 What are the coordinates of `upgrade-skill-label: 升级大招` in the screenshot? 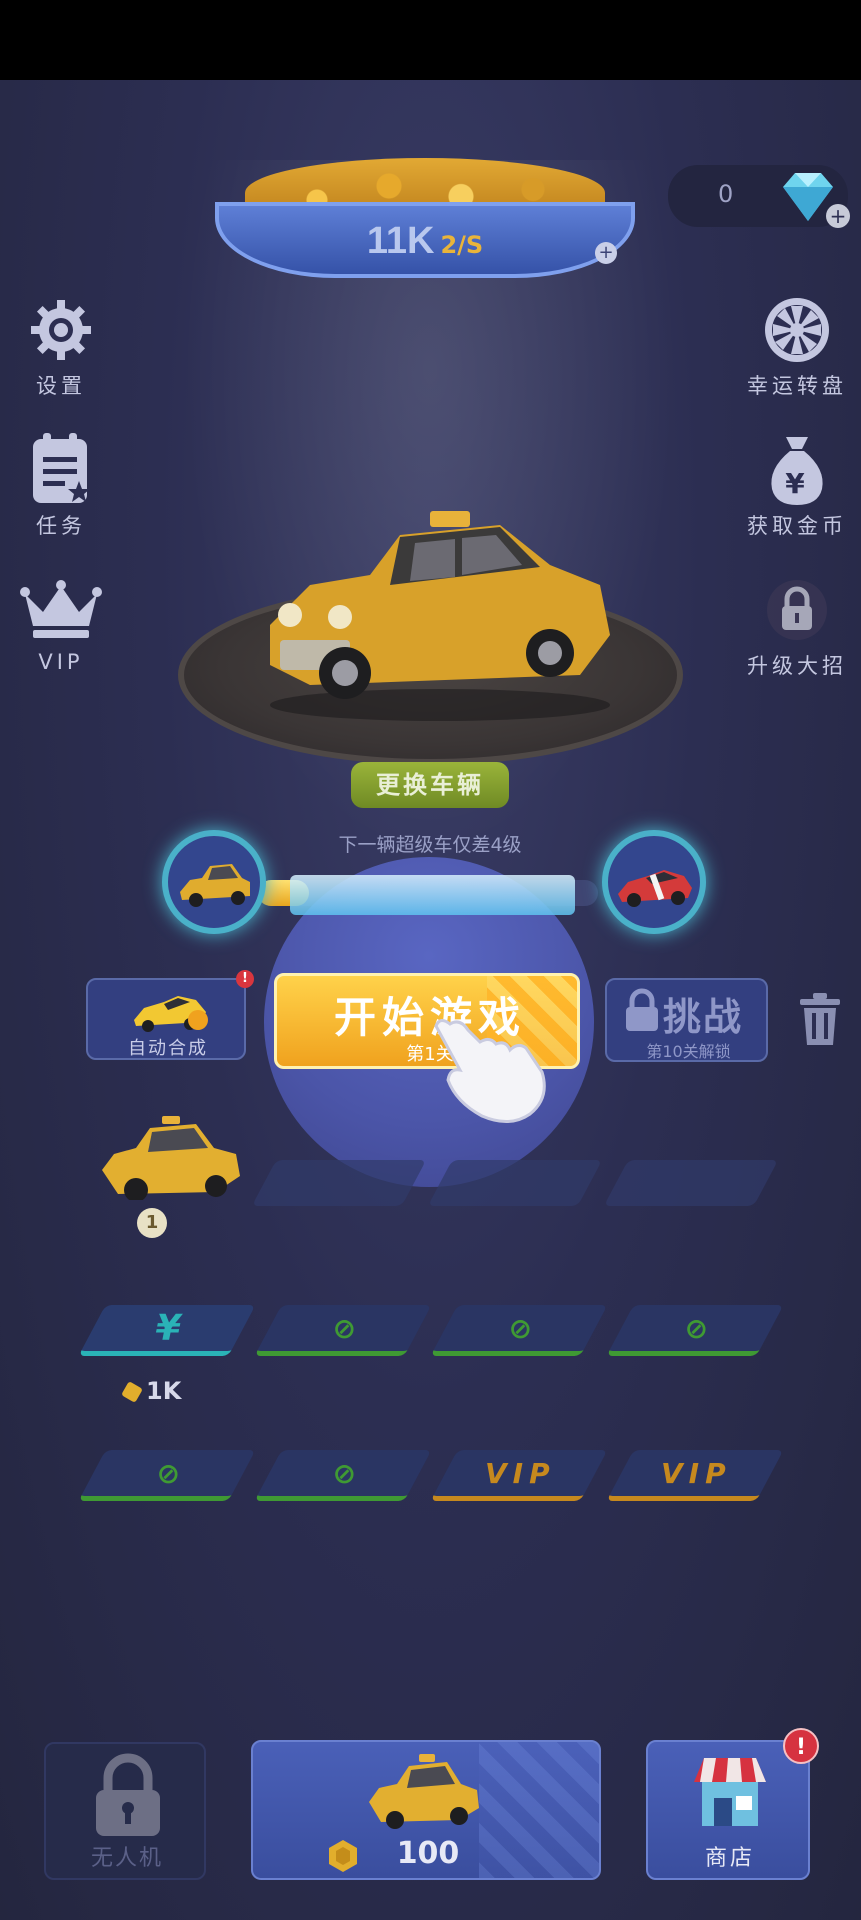 It's located at (797, 666).